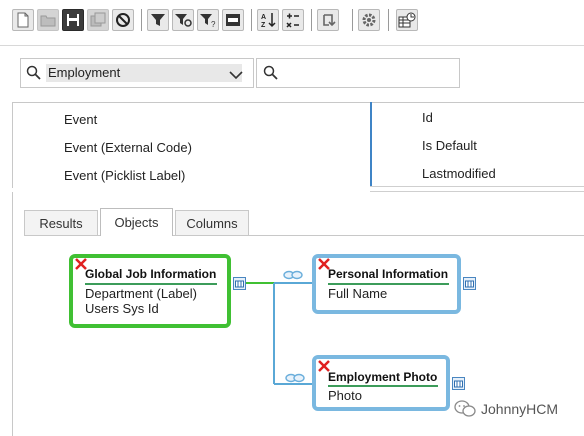 Image resolution: width=584 pixels, height=436 pixels. Describe the element at coordinates (383, 377) in the screenshot. I see `entity-title: Employment Photo` at that location.